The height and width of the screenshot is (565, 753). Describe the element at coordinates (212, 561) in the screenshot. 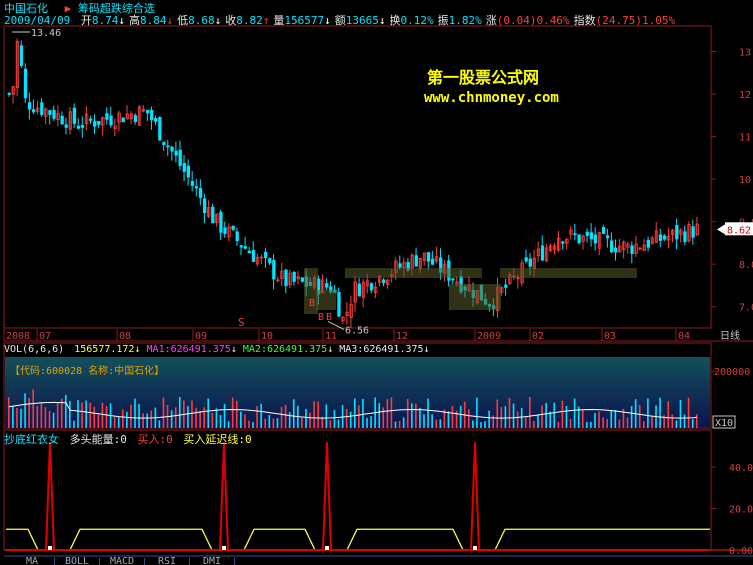

I see `tab-dmi: DMI` at that location.